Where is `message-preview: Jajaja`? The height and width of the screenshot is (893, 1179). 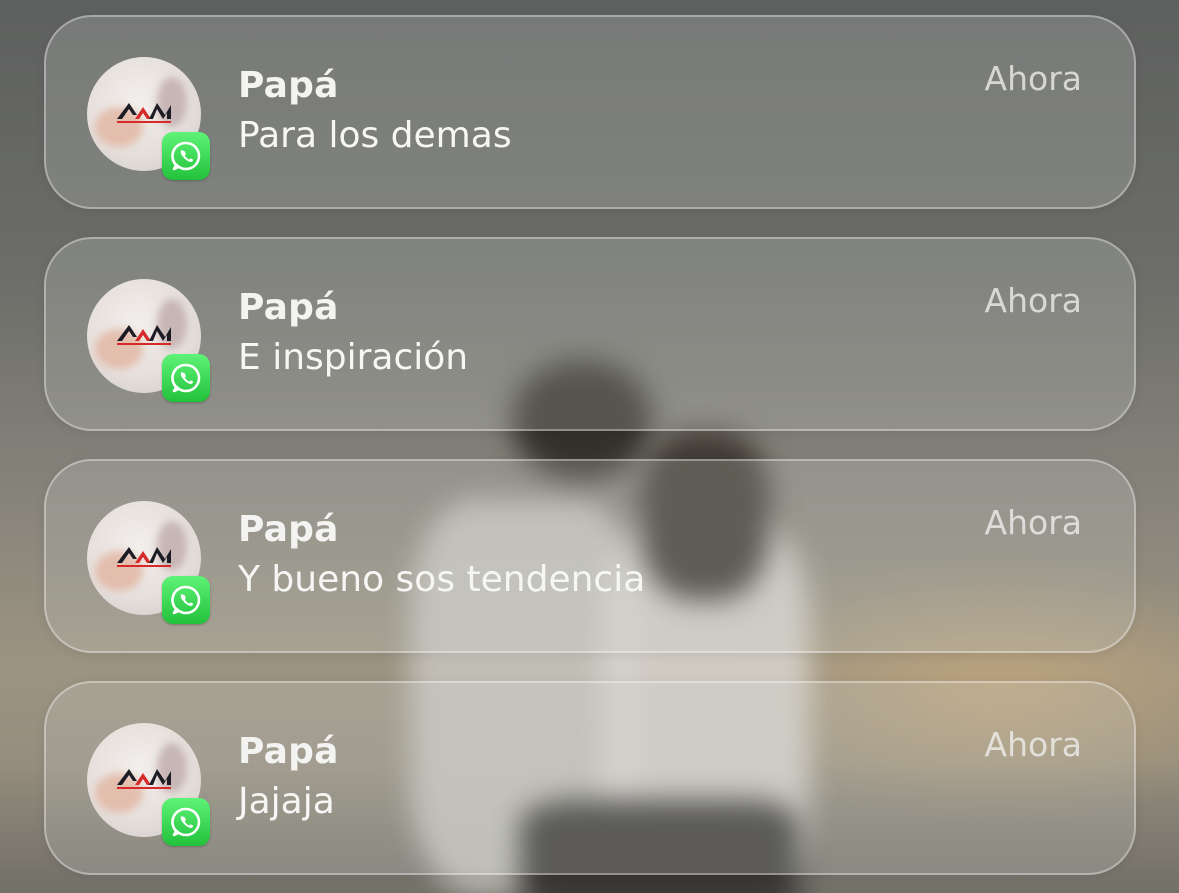 message-preview: Jajaja is located at coordinates (286, 801).